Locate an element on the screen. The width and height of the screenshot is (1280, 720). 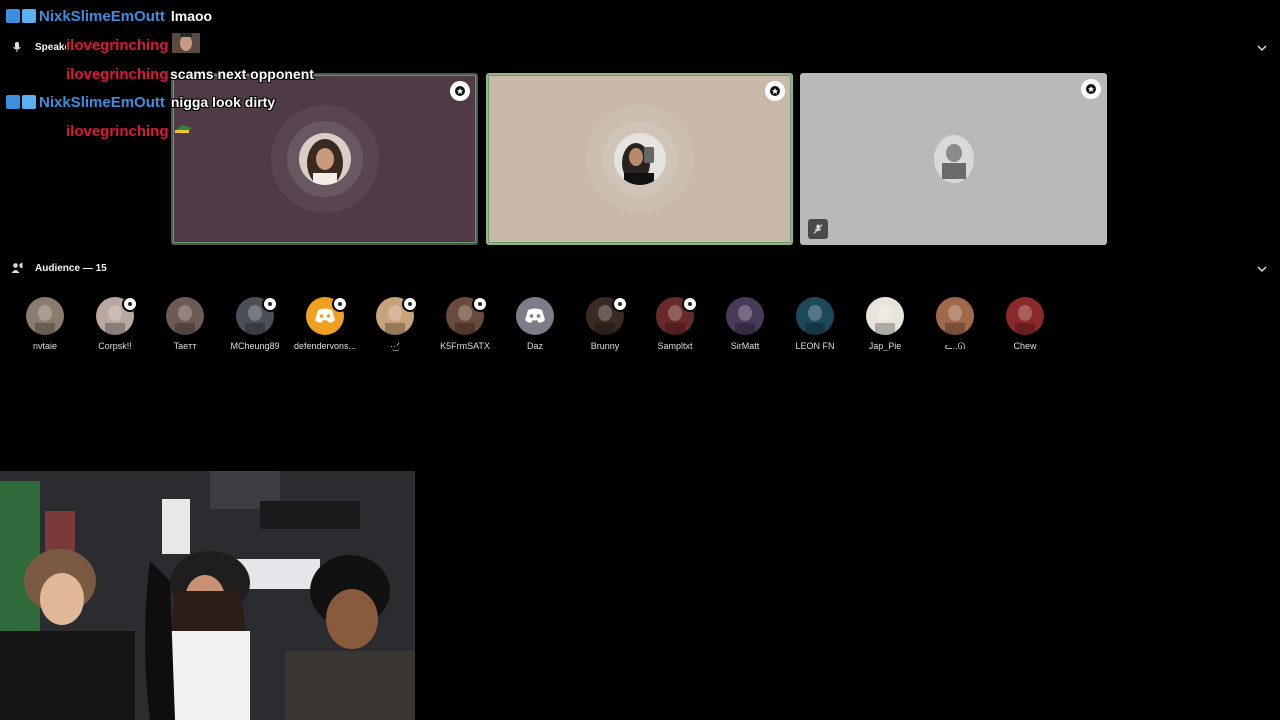
audience-member: ᓚ..ᘏ is located at coordinates (955, 324).